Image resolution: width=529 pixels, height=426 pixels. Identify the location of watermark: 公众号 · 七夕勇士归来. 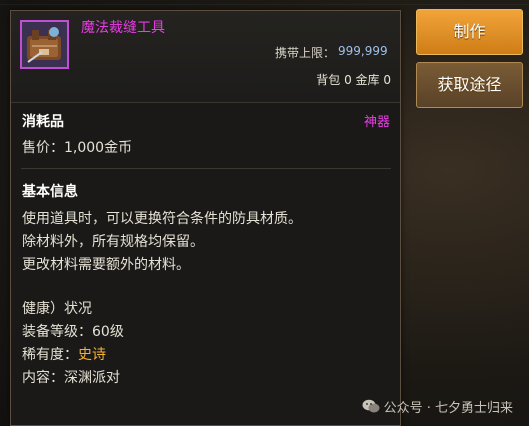
(437, 407).